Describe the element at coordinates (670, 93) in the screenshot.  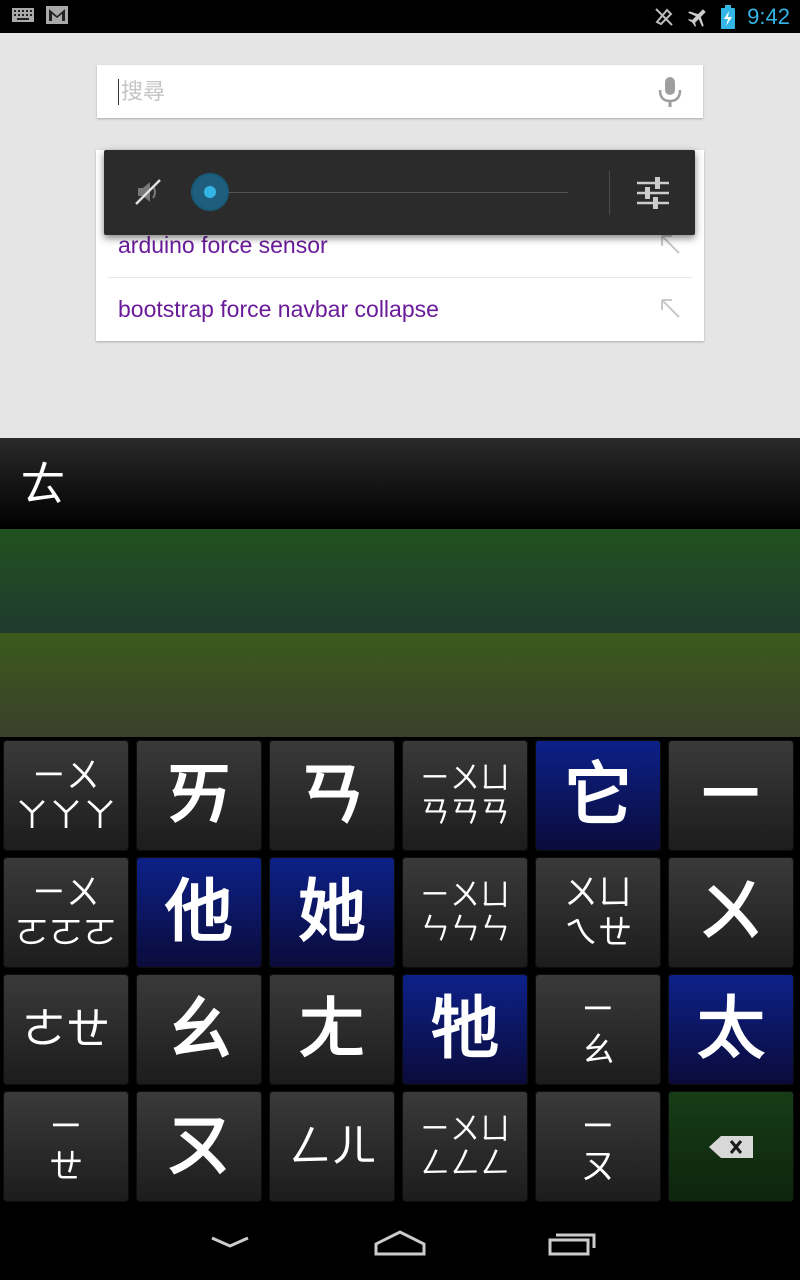
I see `microphone-icon` at that location.